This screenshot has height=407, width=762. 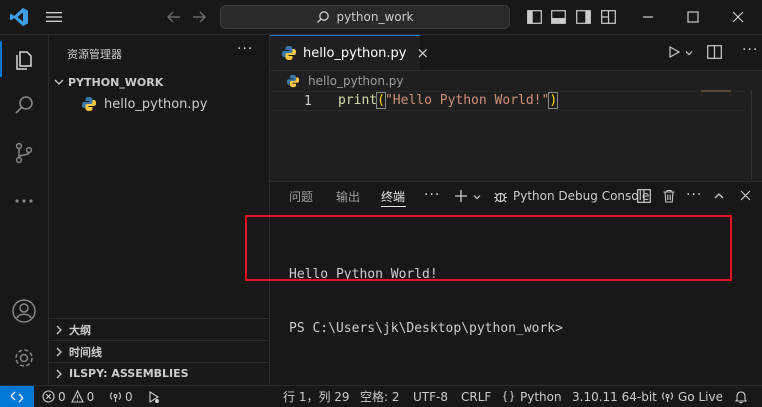 What do you see at coordinates (80, 330) in the screenshot?
I see `section-label: 大纲` at bounding box center [80, 330].